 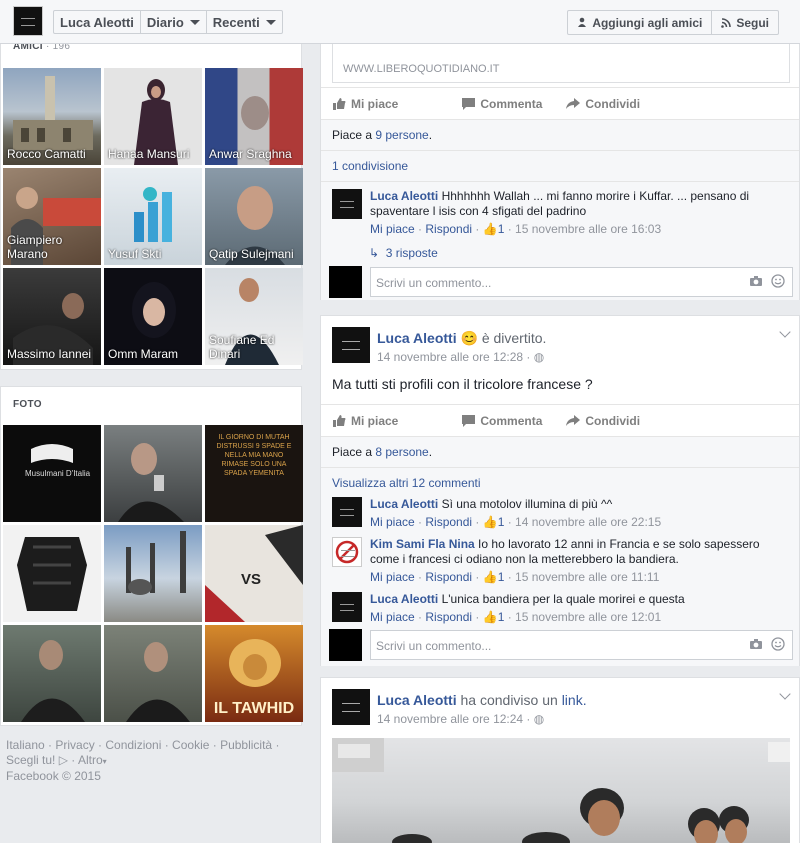 I want to click on friend-tile: Omm Maram, so click(x=153, y=316).